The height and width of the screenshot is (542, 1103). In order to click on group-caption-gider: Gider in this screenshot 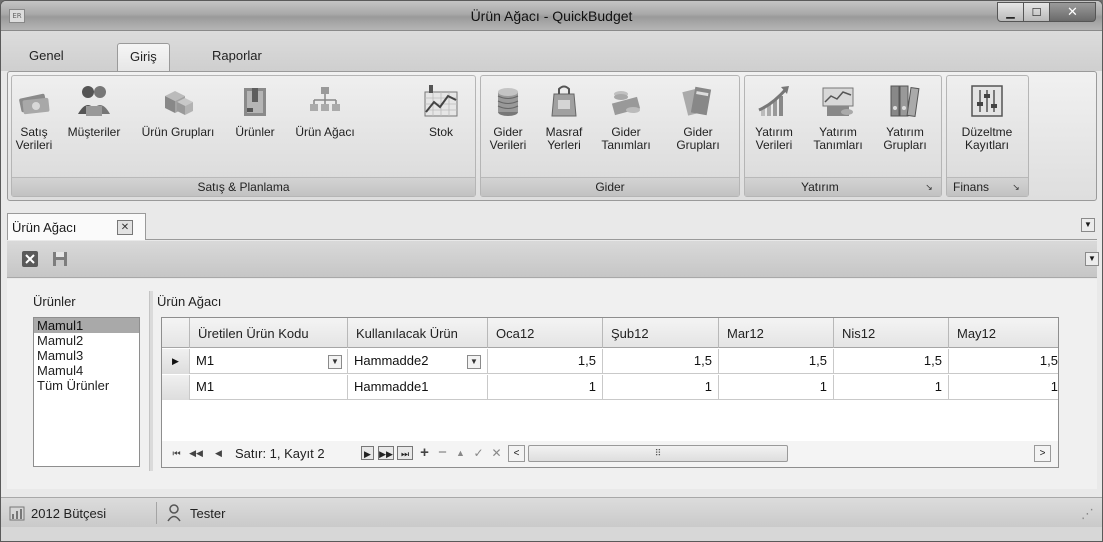, I will do `click(610, 186)`.